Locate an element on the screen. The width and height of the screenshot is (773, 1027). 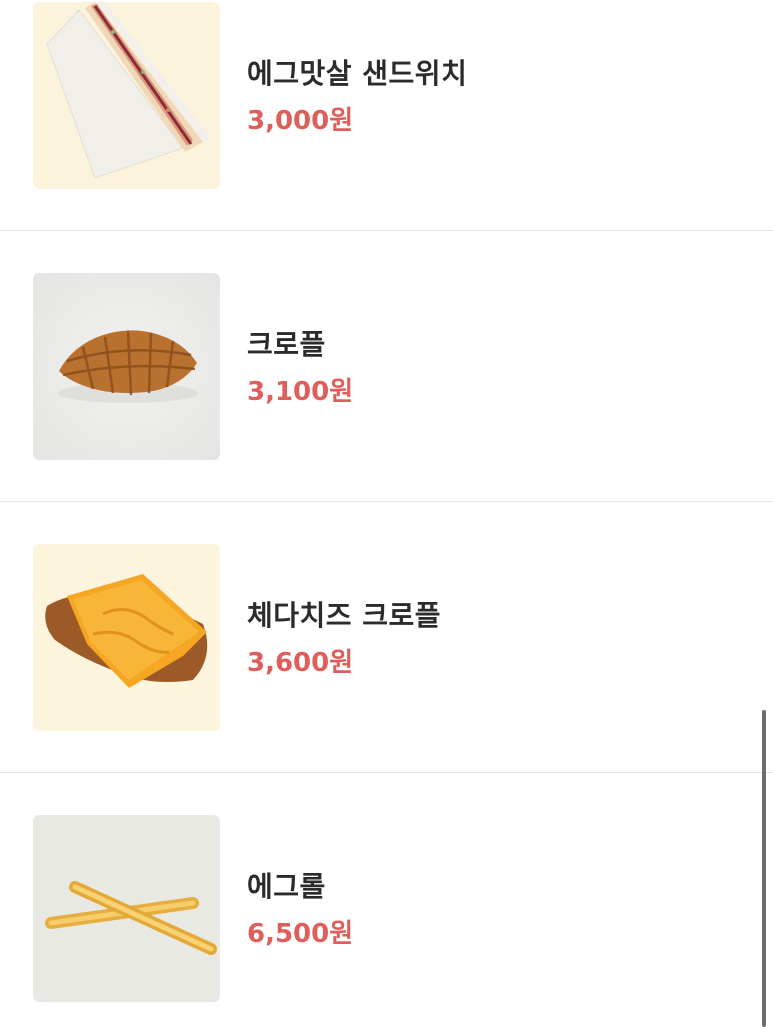
item-name: 크로플 is located at coordinates (286, 344).